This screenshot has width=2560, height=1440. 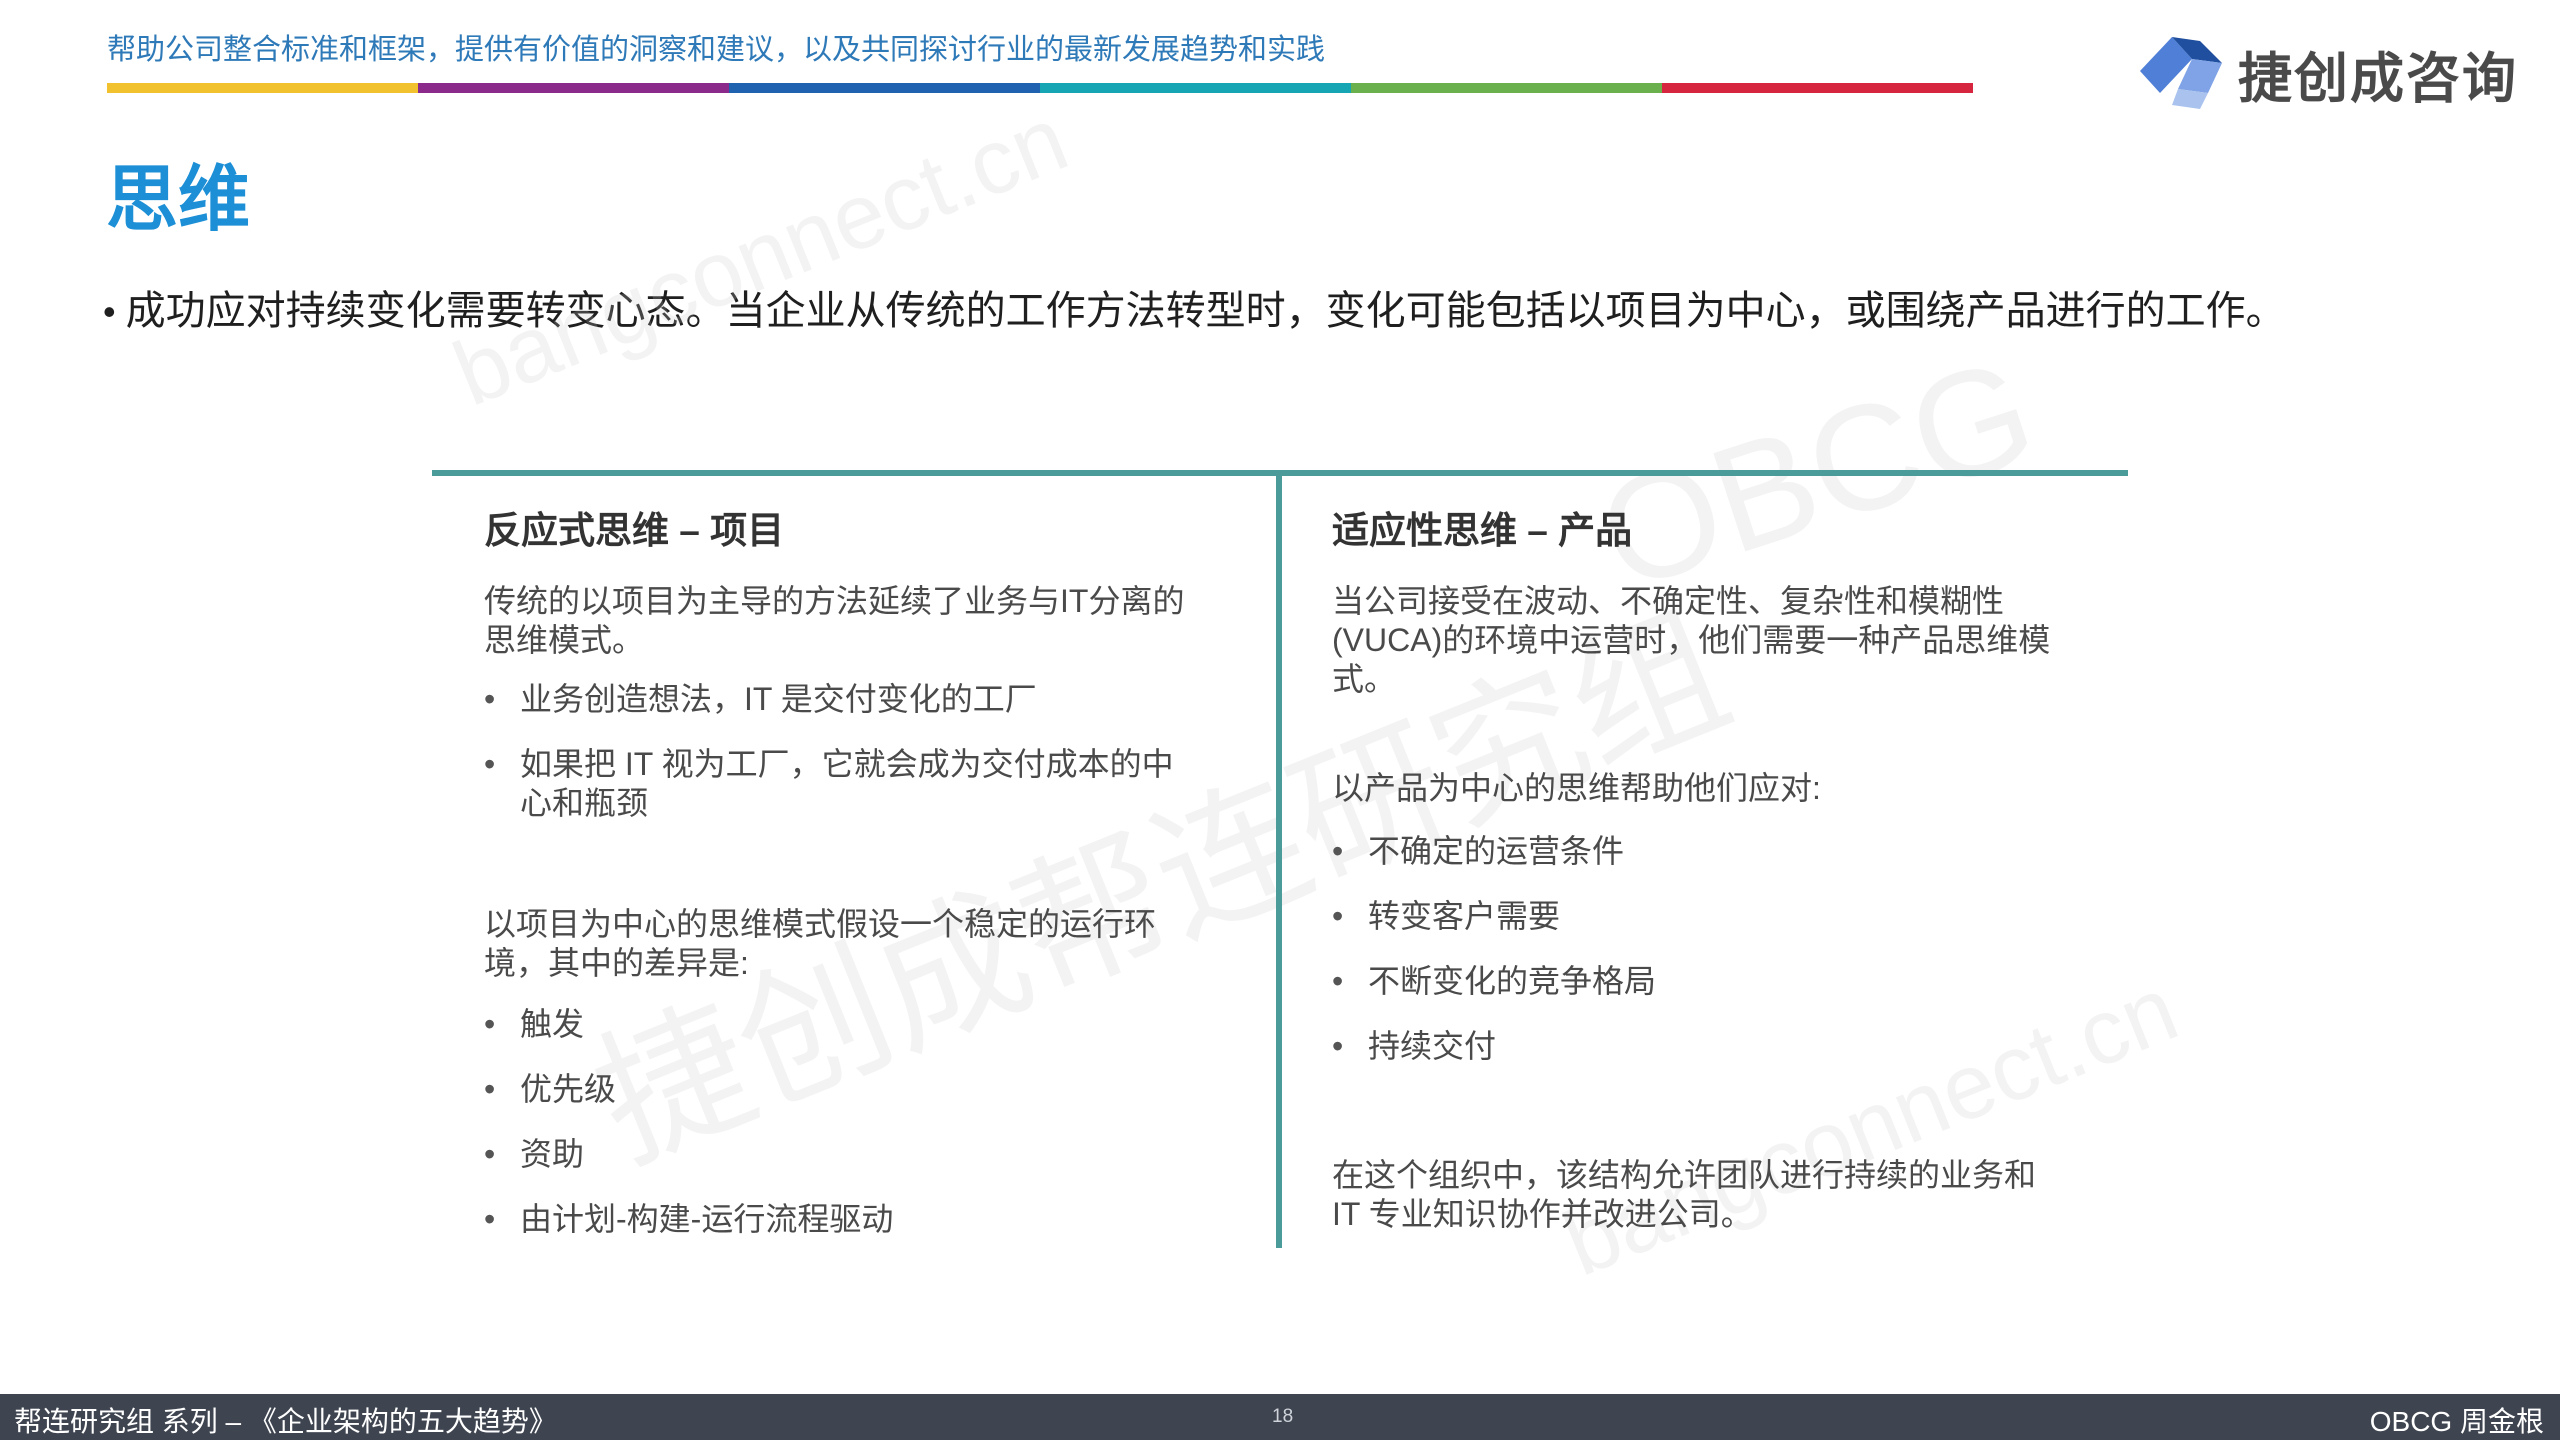 What do you see at coordinates (1279, 862) in the screenshot?
I see `column-vertical-divider` at bounding box center [1279, 862].